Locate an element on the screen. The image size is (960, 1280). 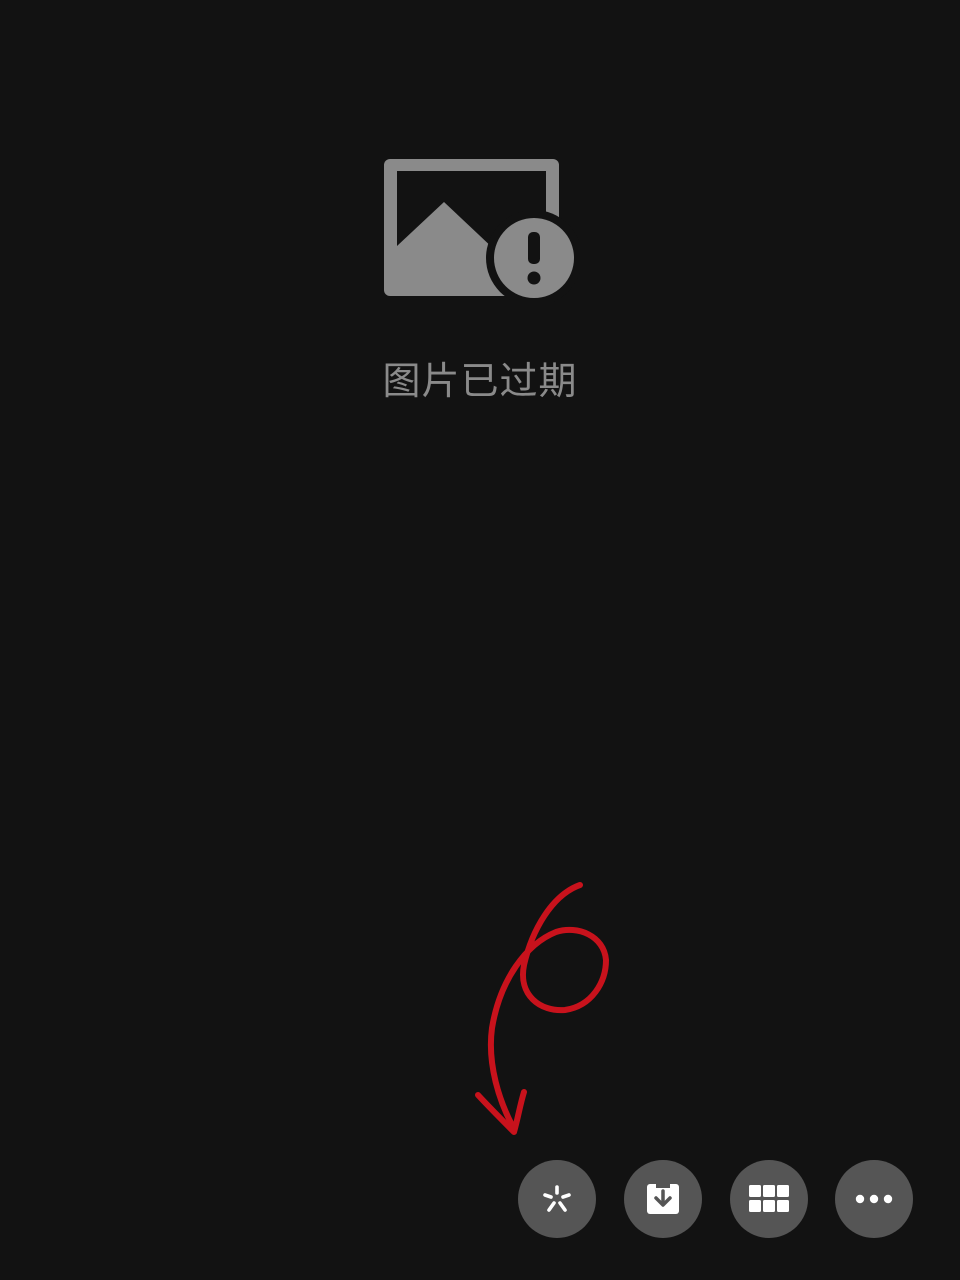
download-icon is located at coordinates (663, 1199).